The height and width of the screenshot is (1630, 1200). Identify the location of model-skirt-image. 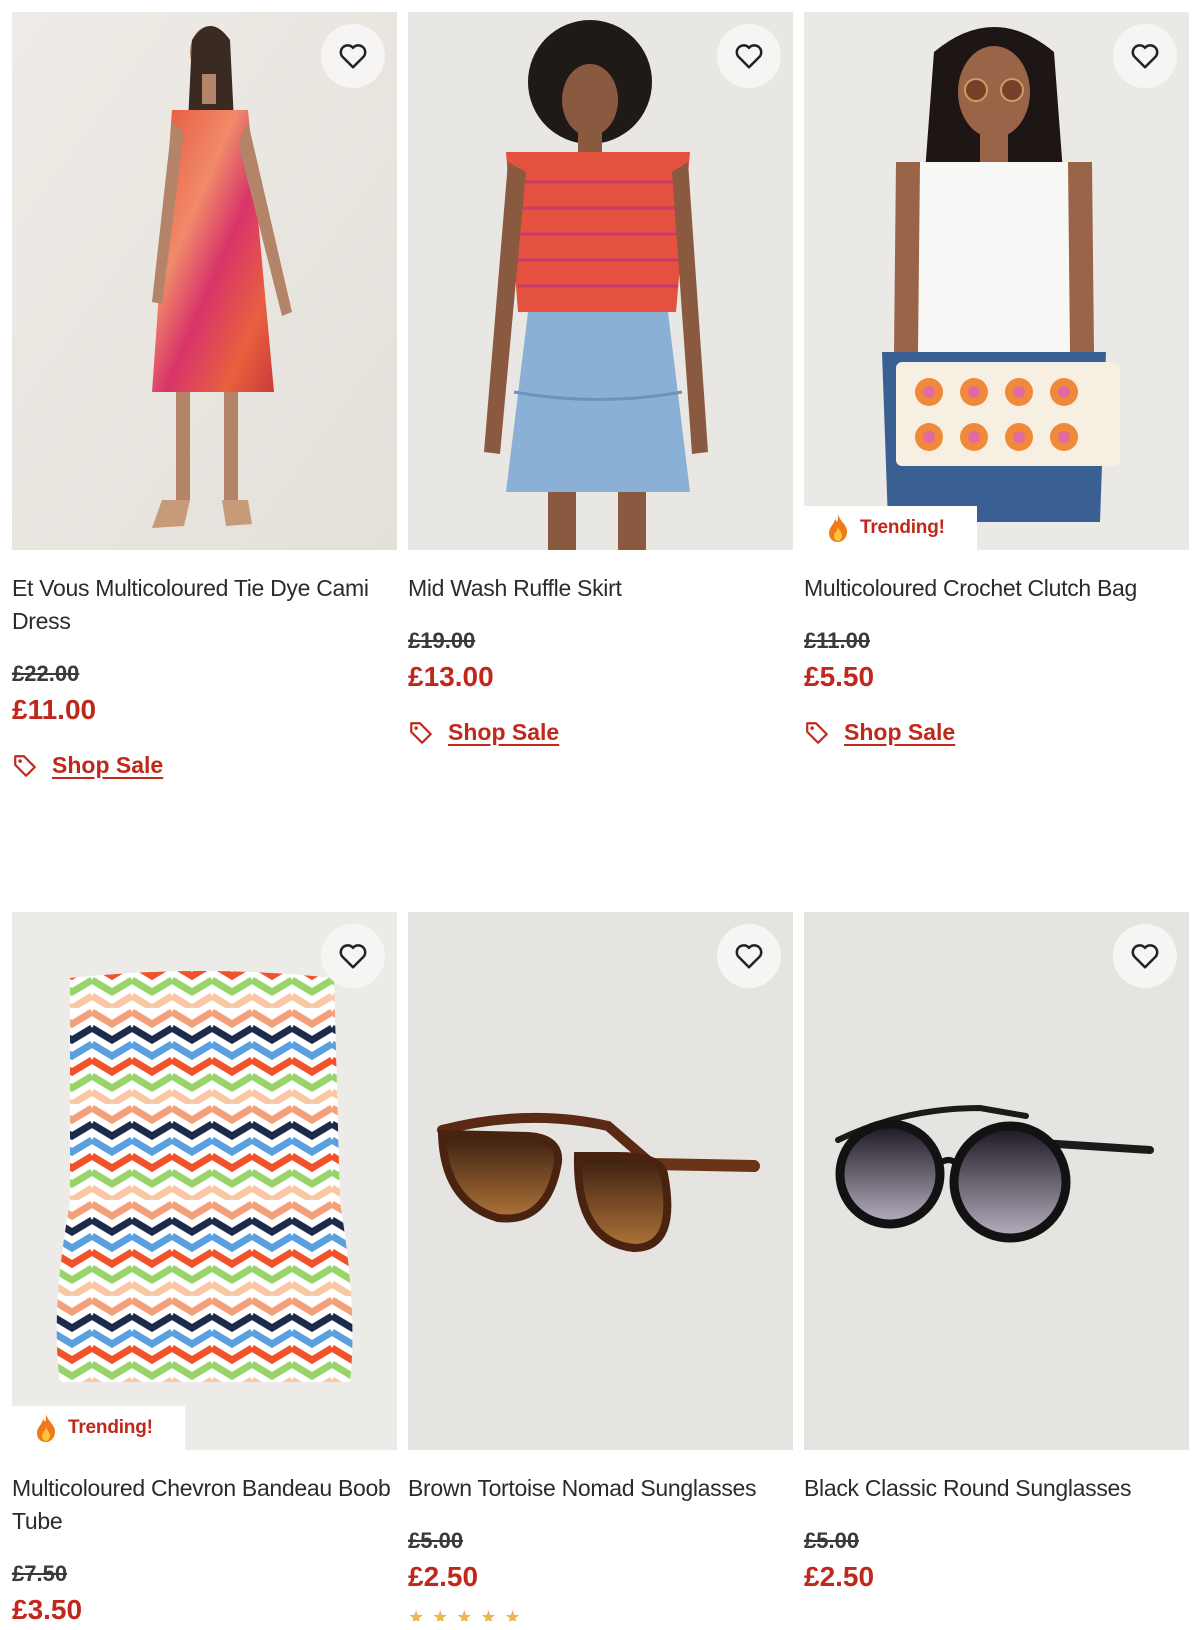
(600, 281).